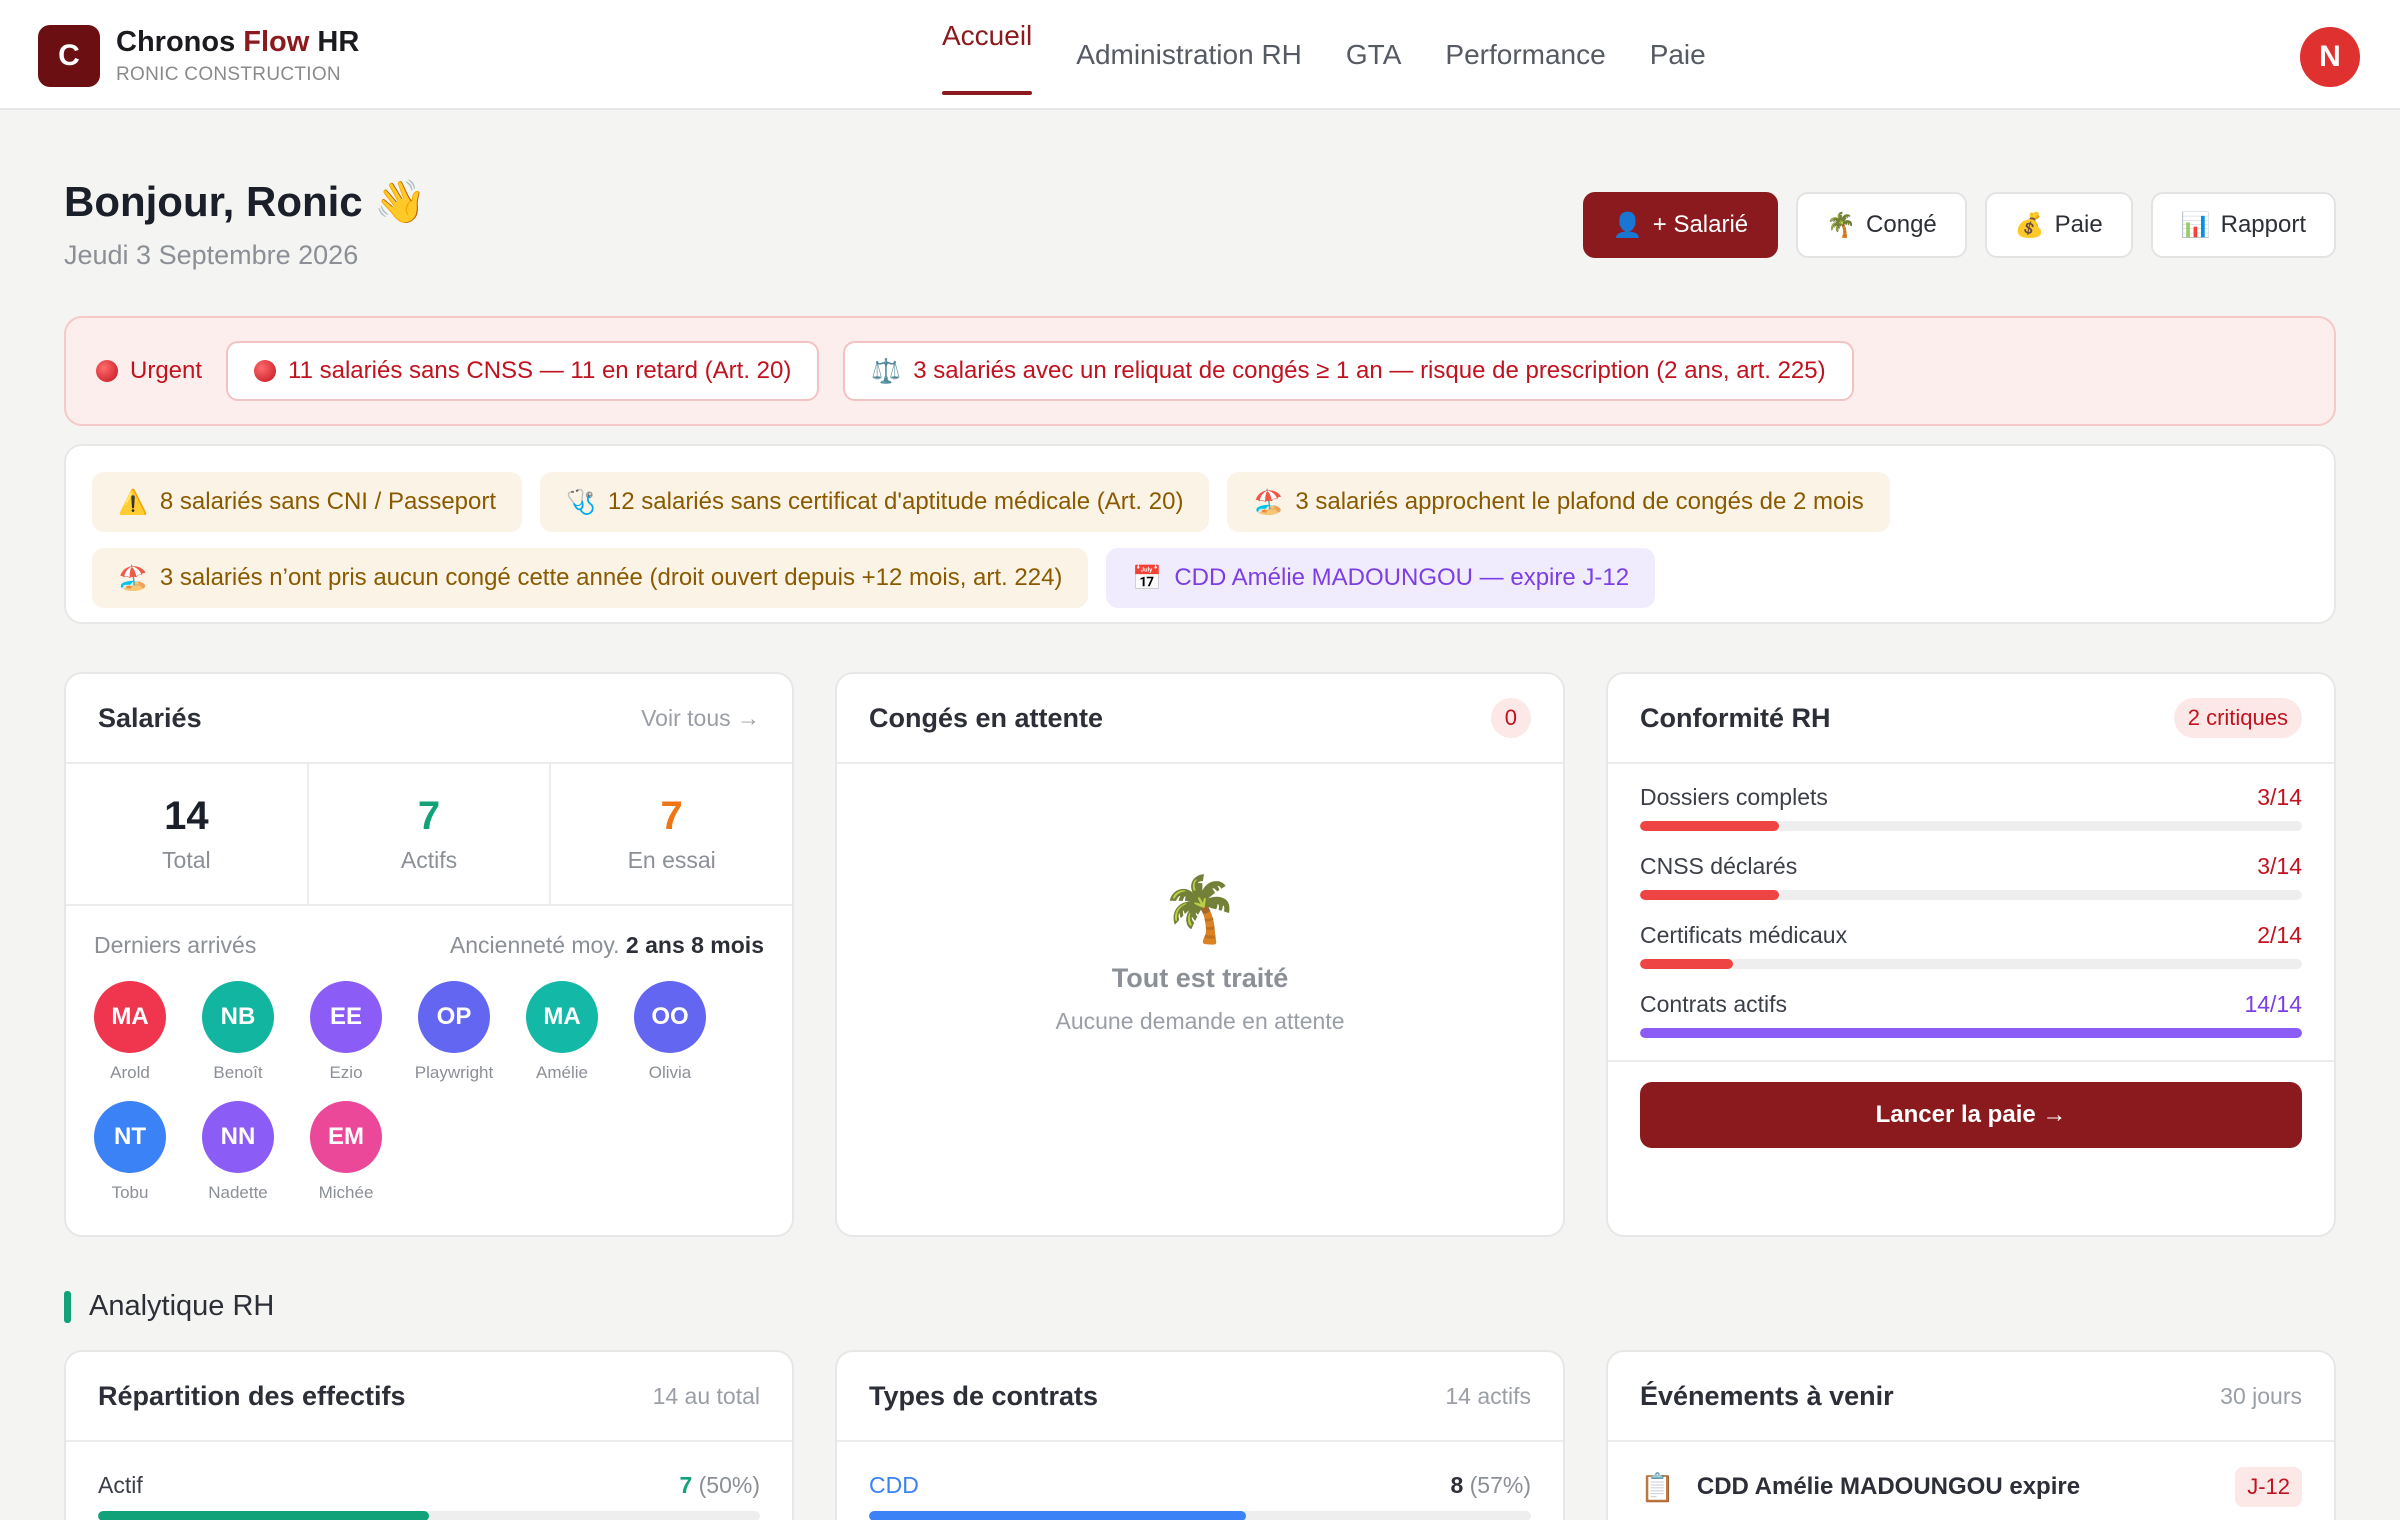 This screenshot has height=1520, width=2400. Describe the element at coordinates (1971, 1115) in the screenshot. I see `run-payroll-button: Lancer la paie →` at that location.